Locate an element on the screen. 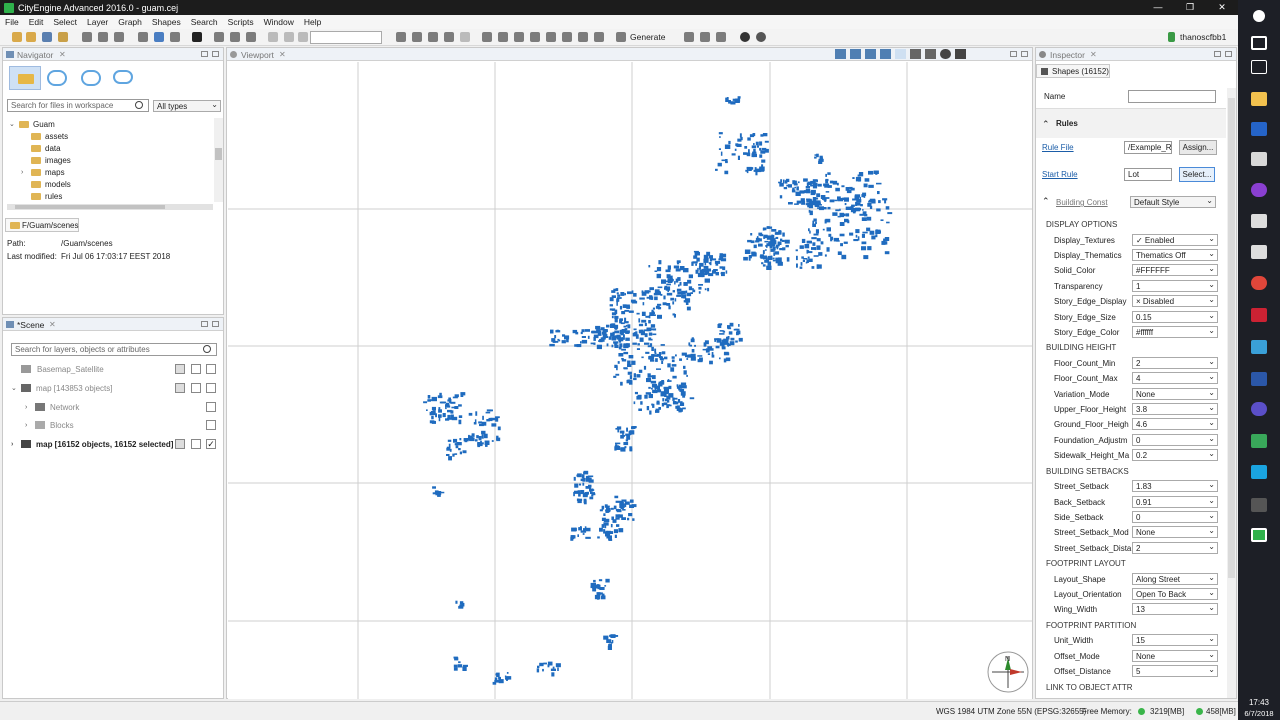 The image size is (1280, 720). cloud-upload-icon is located at coordinates (57, 78).